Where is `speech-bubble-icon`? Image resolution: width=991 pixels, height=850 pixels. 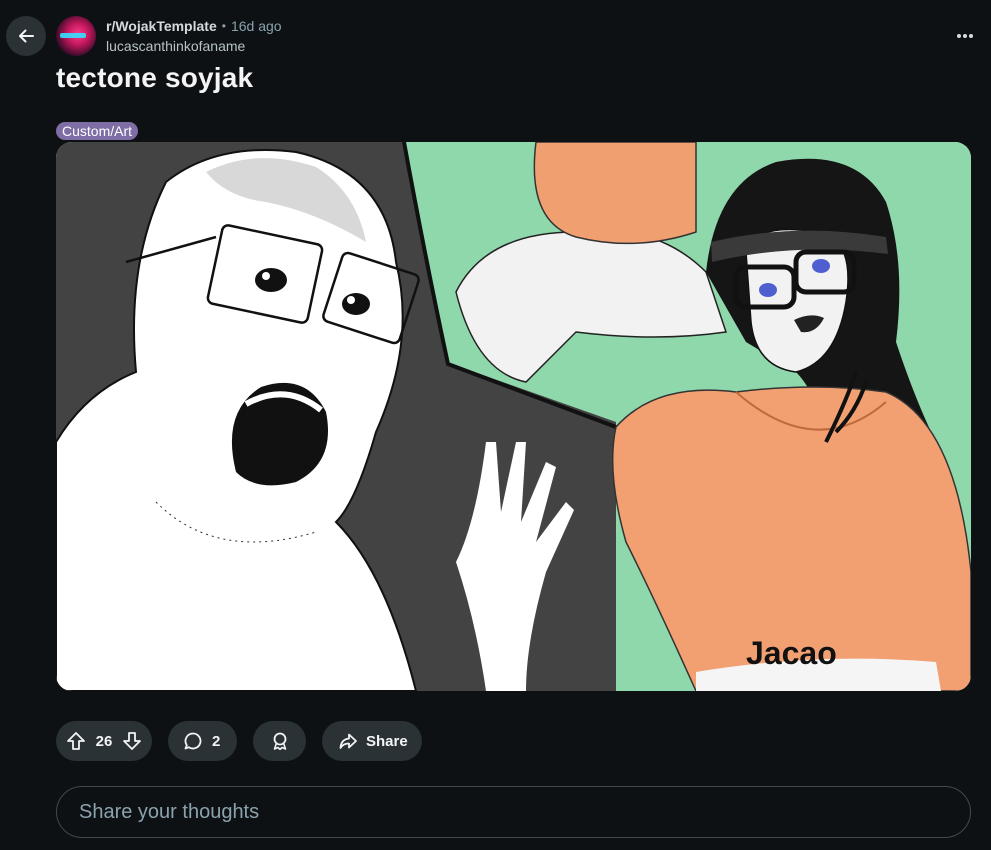 speech-bubble-icon is located at coordinates (193, 741).